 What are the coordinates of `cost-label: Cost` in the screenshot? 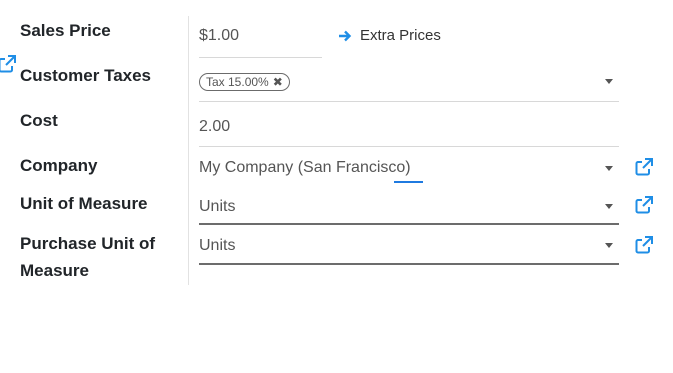 It's located at (39, 120).